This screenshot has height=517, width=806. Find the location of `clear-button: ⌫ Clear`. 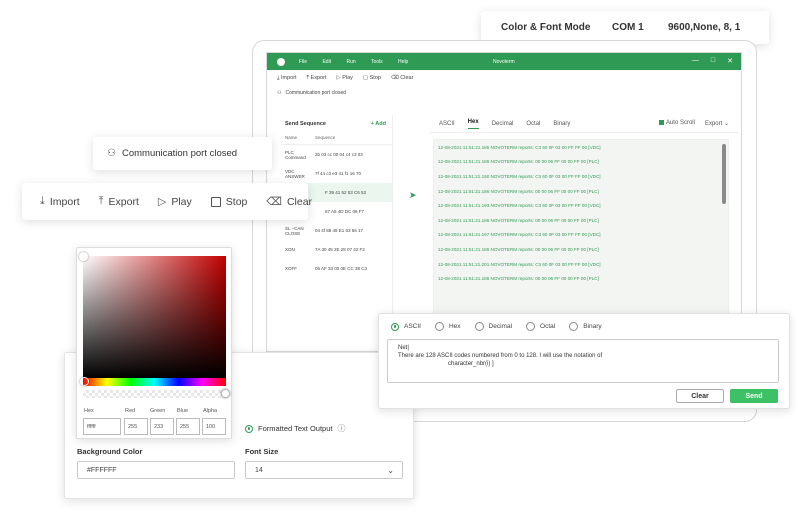

clear-button: ⌫ Clear is located at coordinates (289, 202).